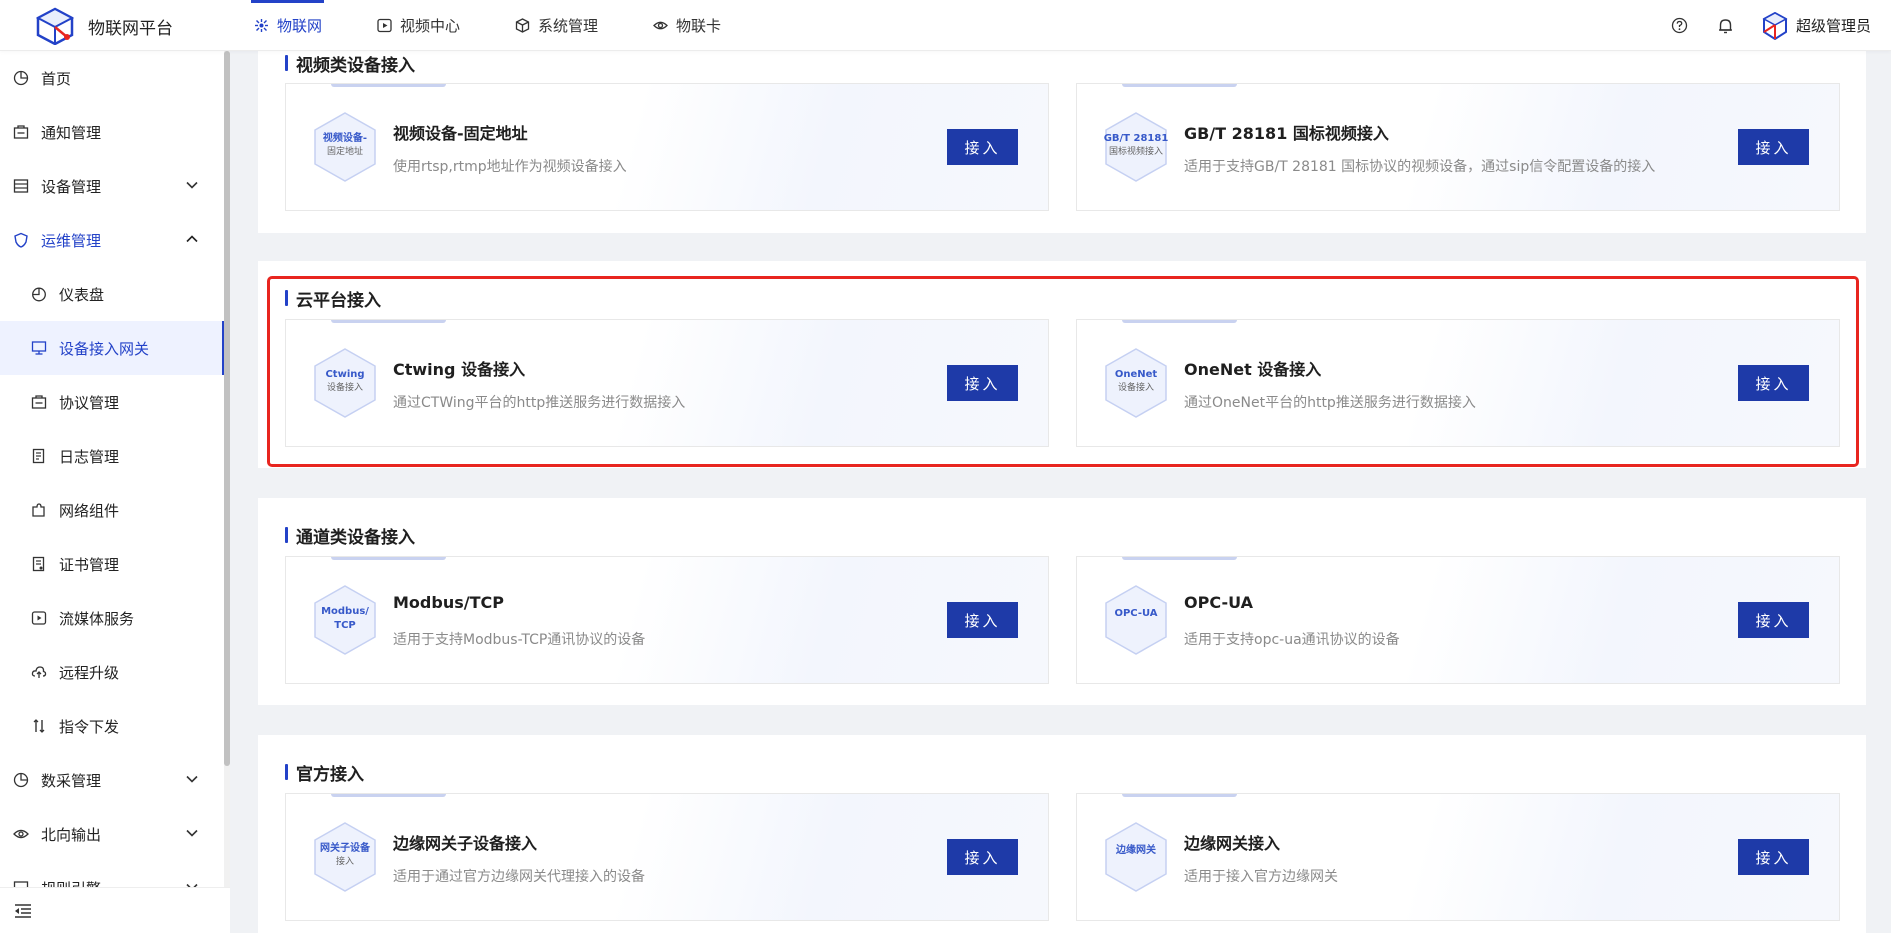 This screenshot has height=933, width=1891. I want to click on nav-item-video: 视频中心, so click(418, 25).